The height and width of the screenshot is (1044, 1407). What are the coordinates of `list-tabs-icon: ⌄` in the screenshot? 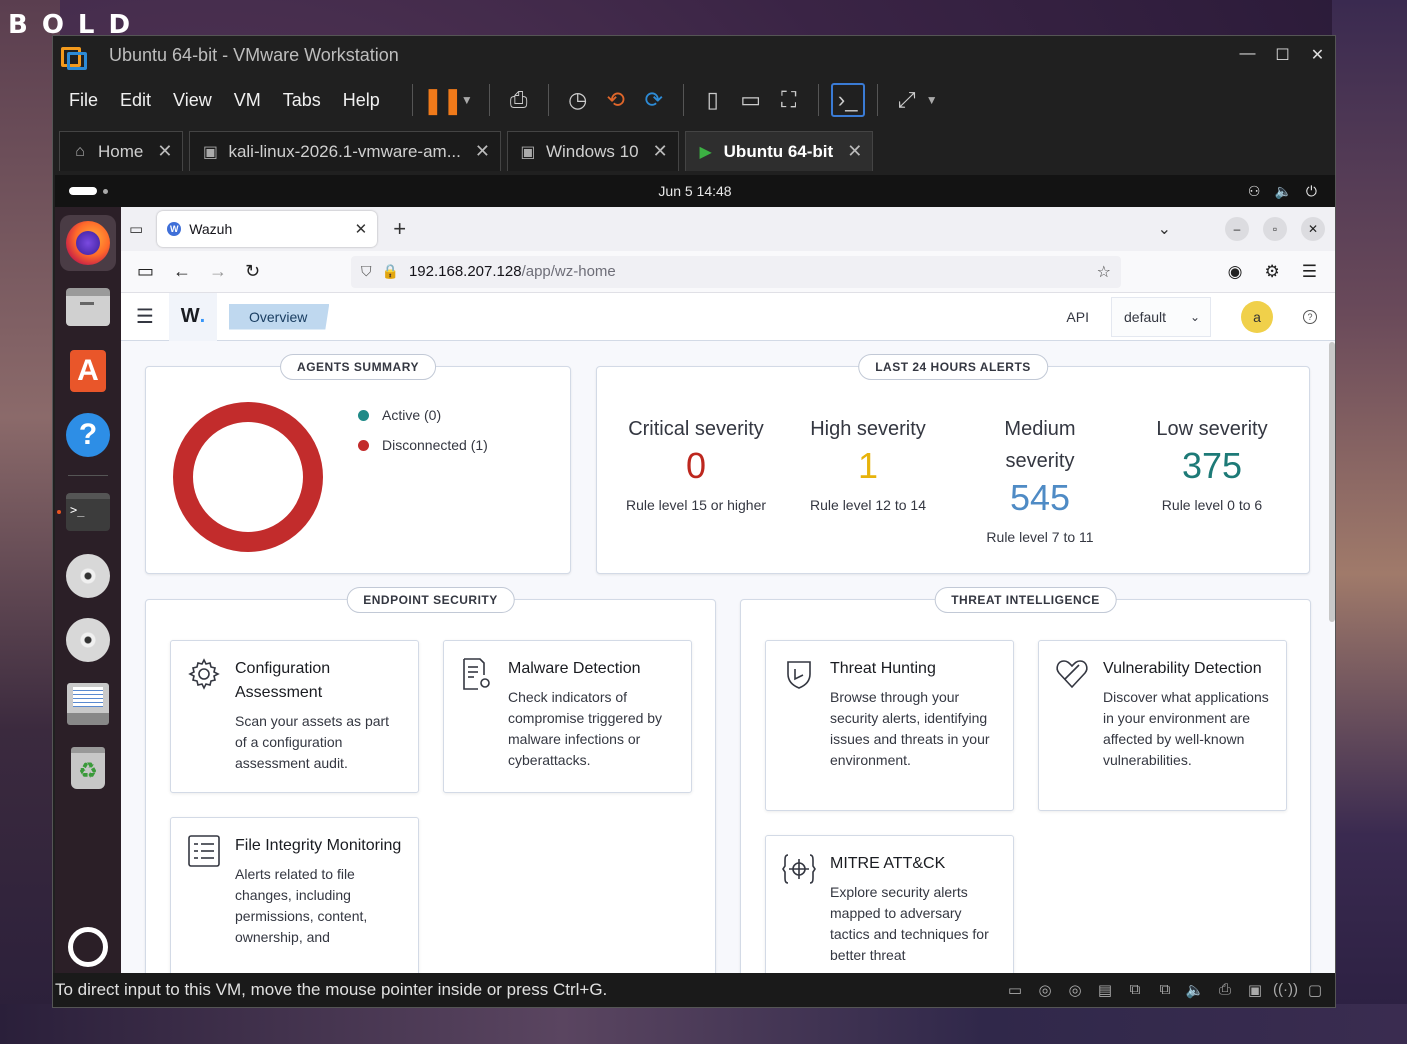 It's located at (1164, 229).